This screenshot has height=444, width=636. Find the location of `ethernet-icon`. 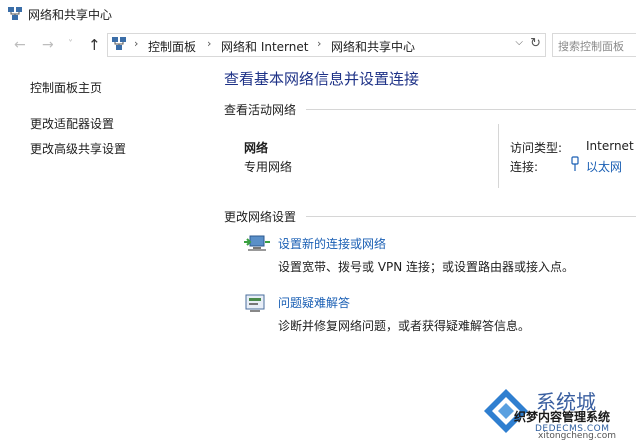

ethernet-icon is located at coordinates (575, 165).